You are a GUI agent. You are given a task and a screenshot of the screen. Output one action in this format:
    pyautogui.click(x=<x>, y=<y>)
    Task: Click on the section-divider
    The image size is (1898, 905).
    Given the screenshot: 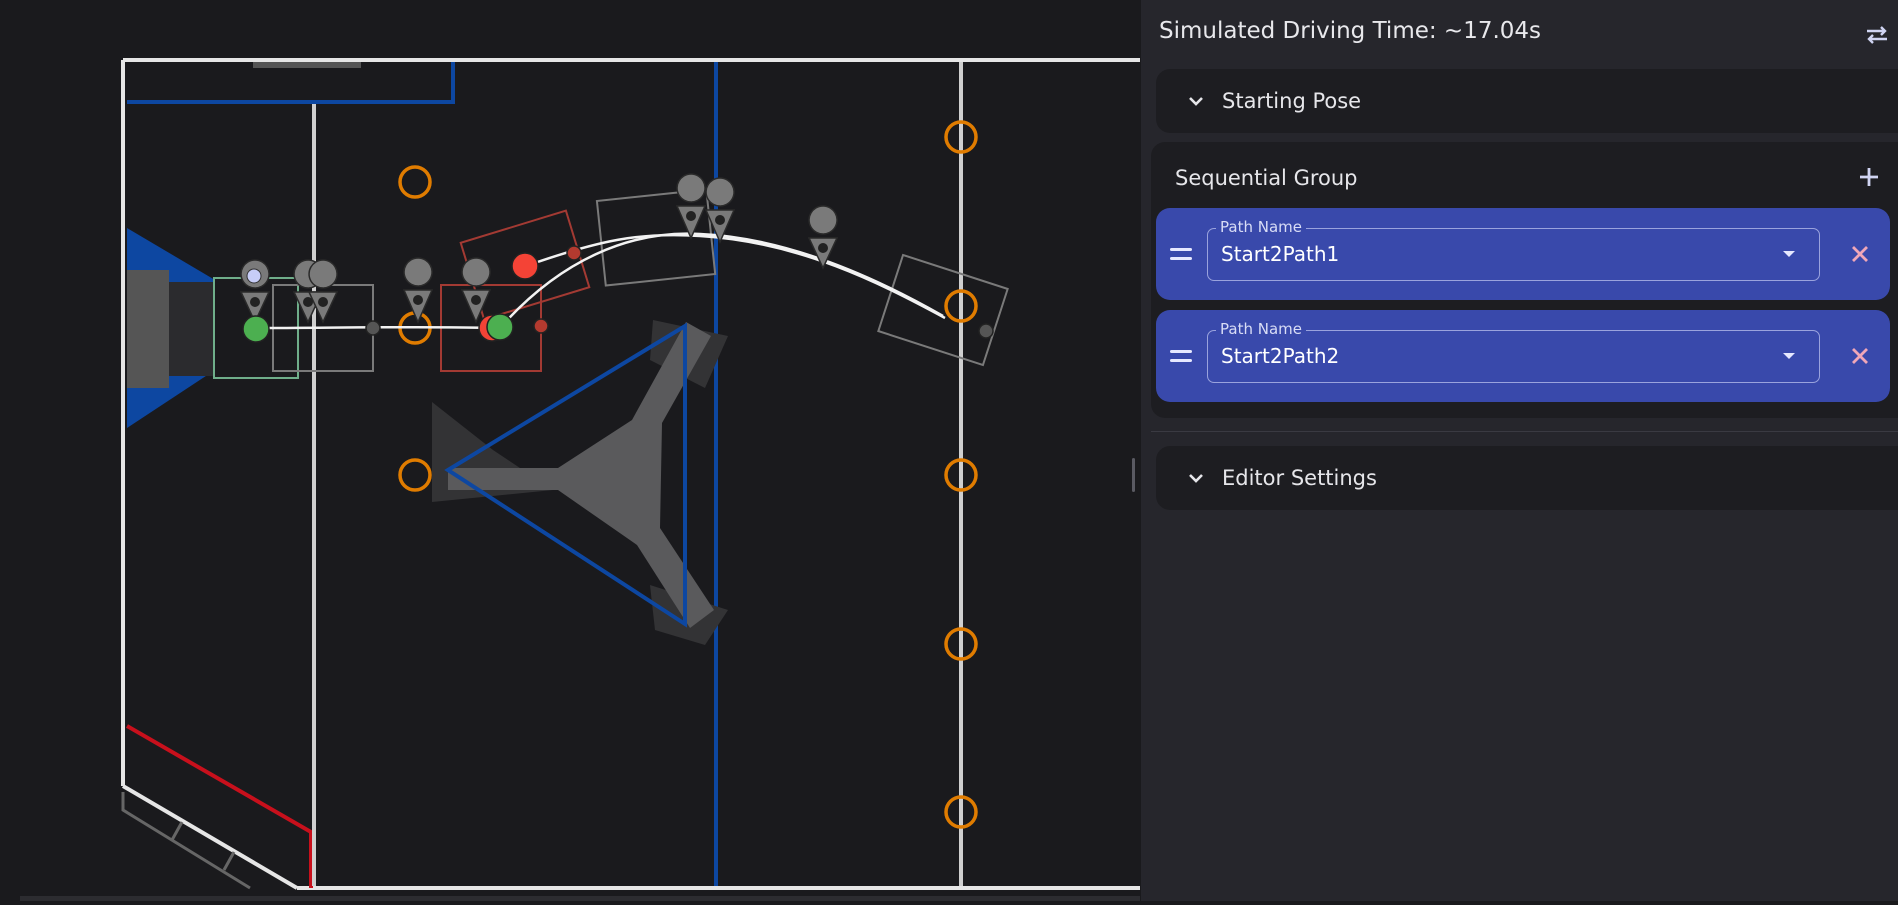 What is the action you would take?
    pyautogui.click(x=1524, y=431)
    